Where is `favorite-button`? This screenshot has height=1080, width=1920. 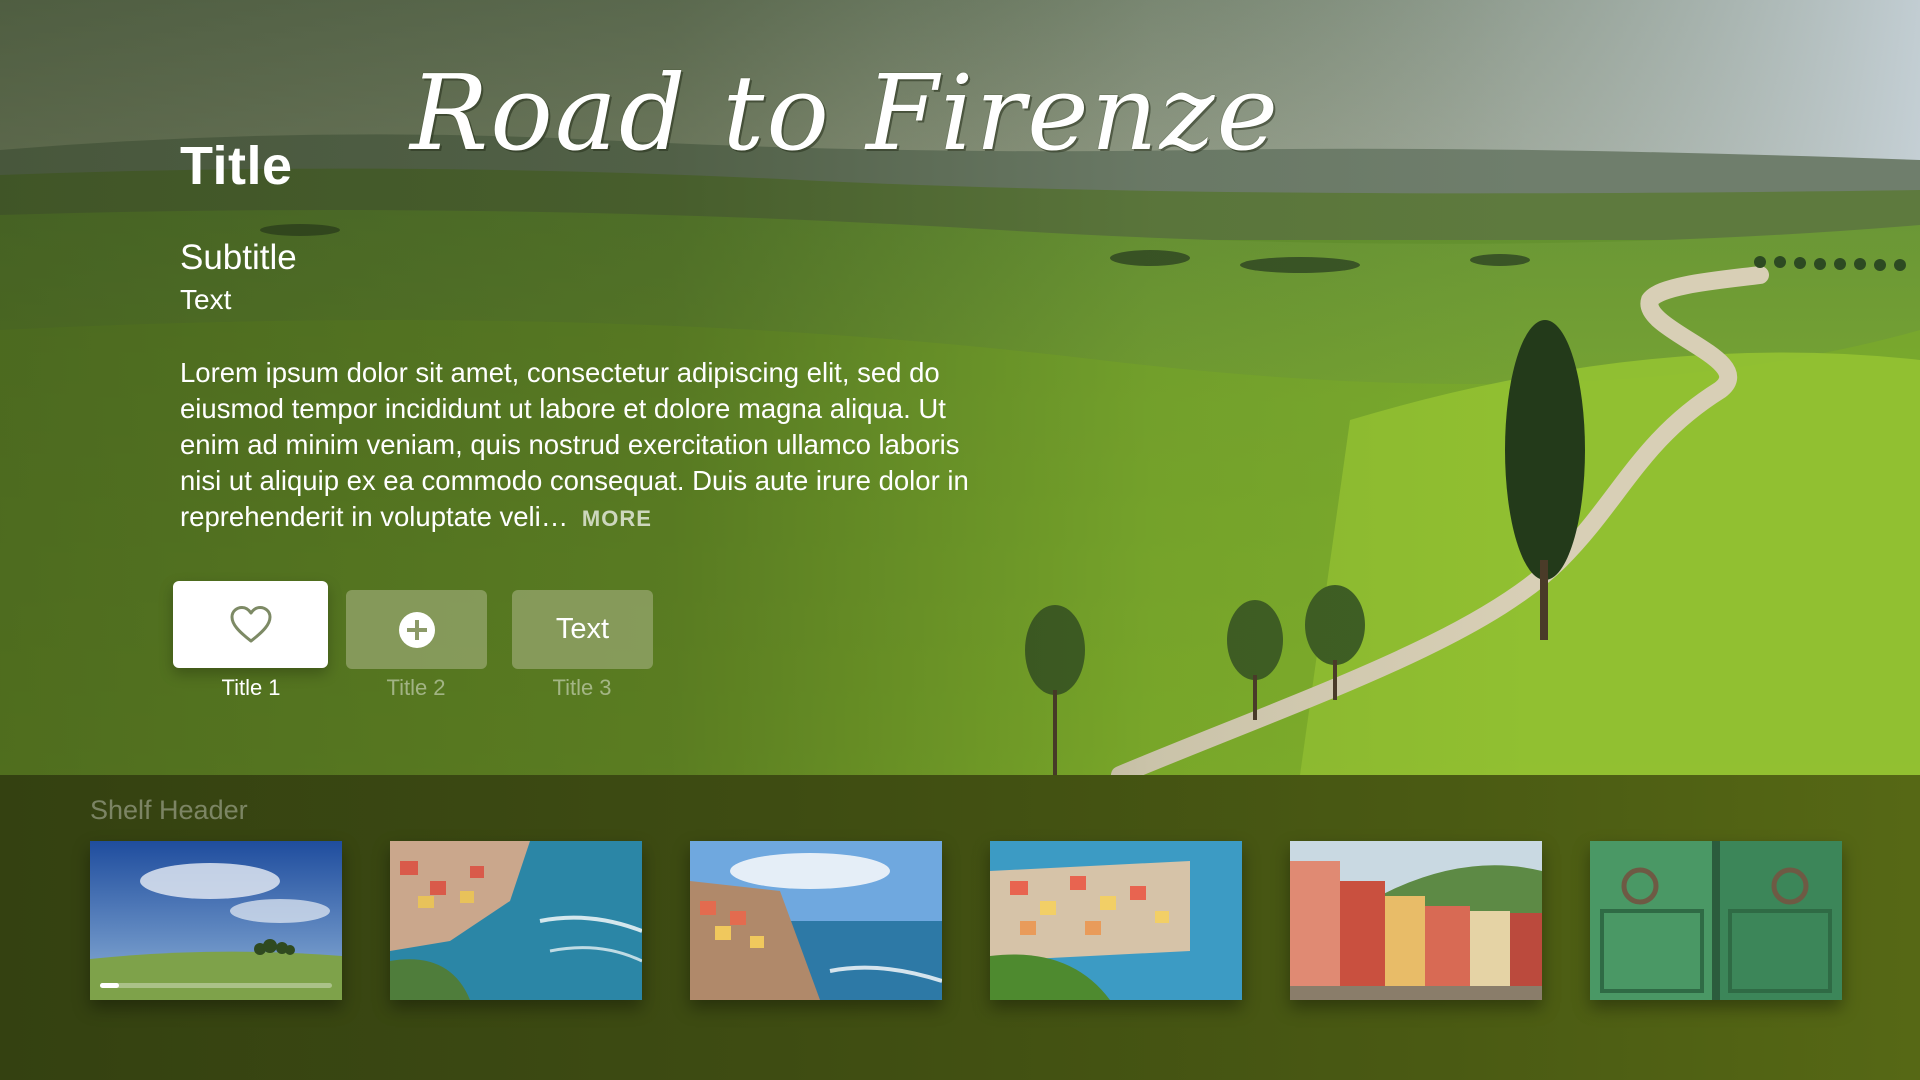 favorite-button is located at coordinates (250, 624).